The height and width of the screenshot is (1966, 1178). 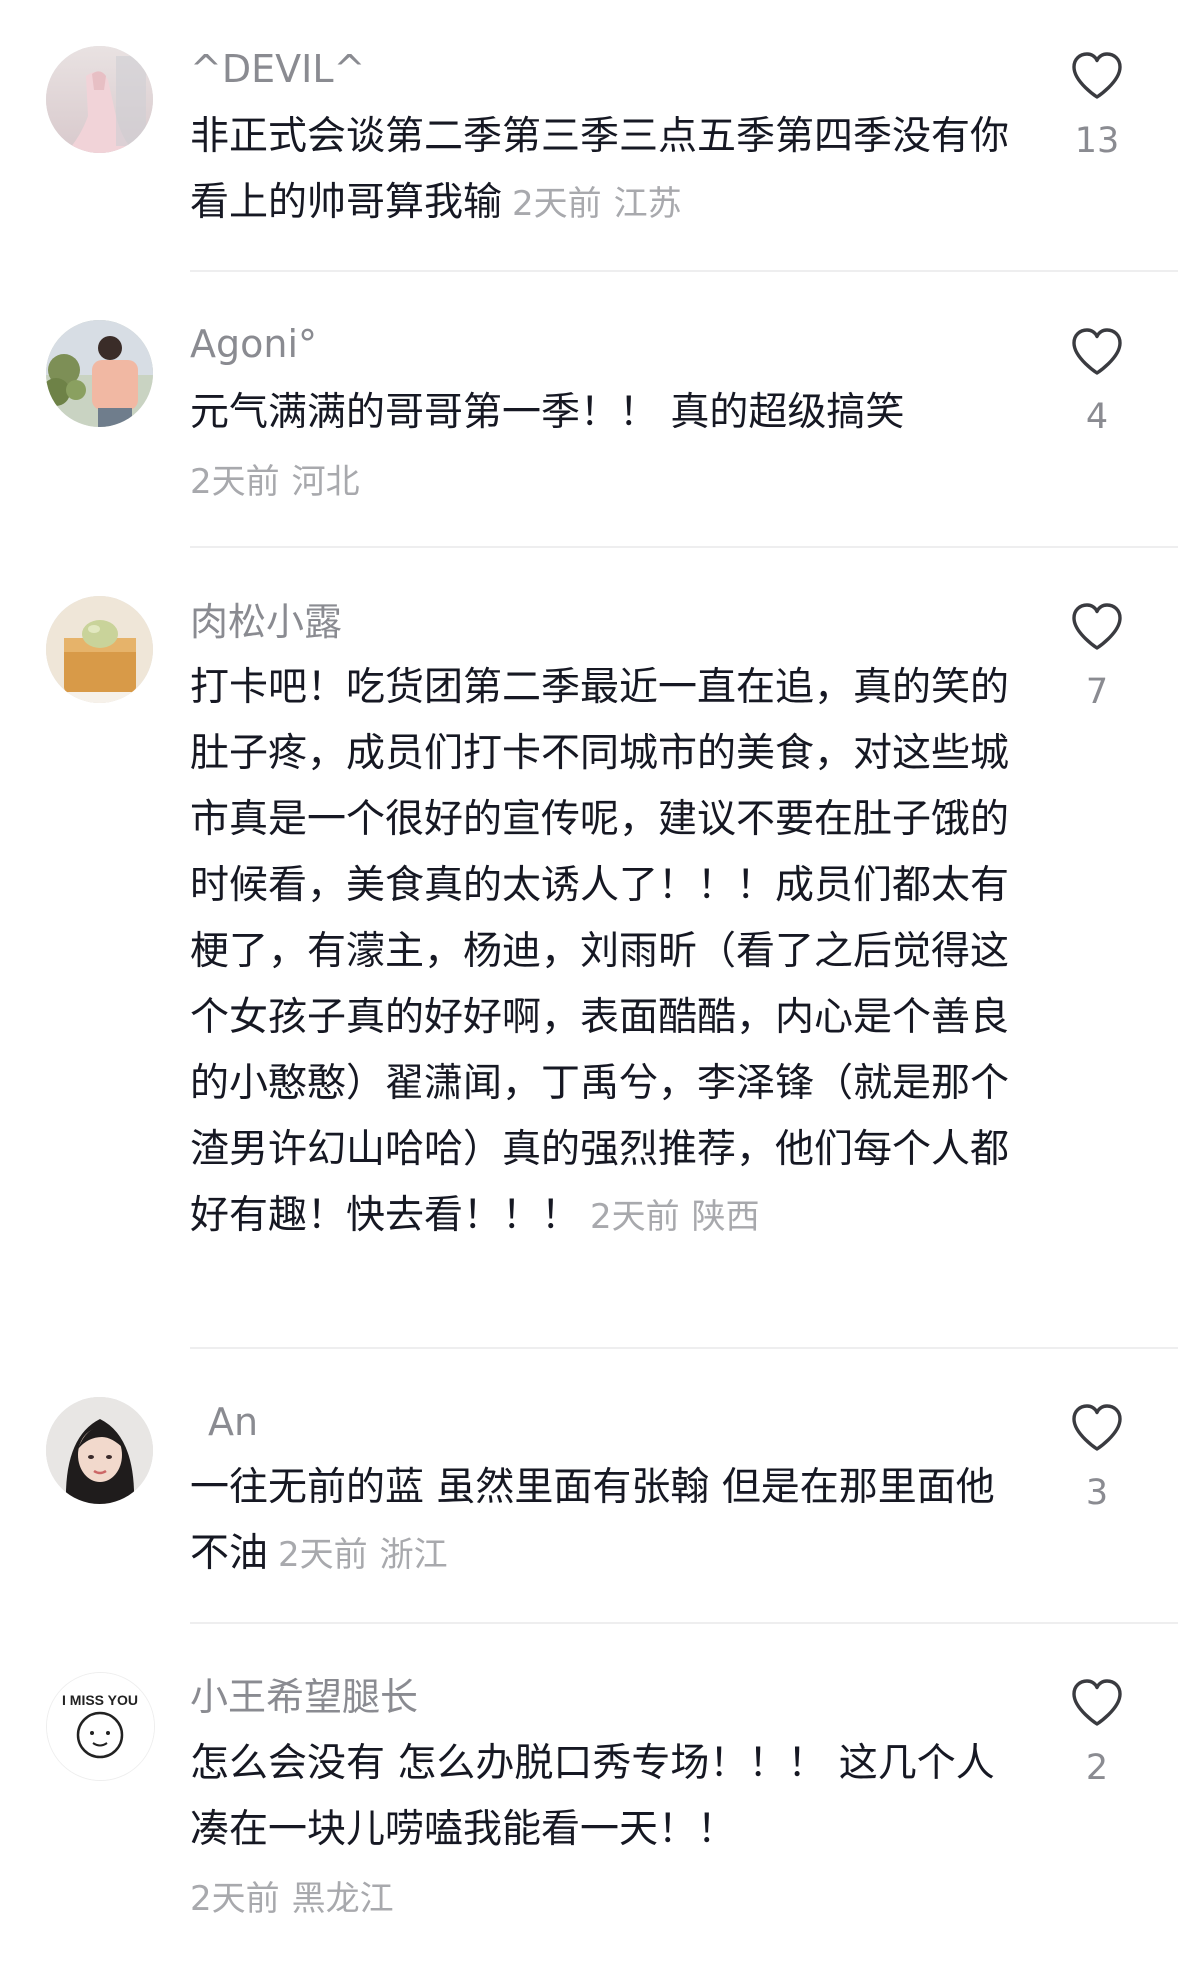 What do you see at coordinates (304, 1697) in the screenshot?
I see `username: 小王希望腿长` at bounding box center [304, 1697].